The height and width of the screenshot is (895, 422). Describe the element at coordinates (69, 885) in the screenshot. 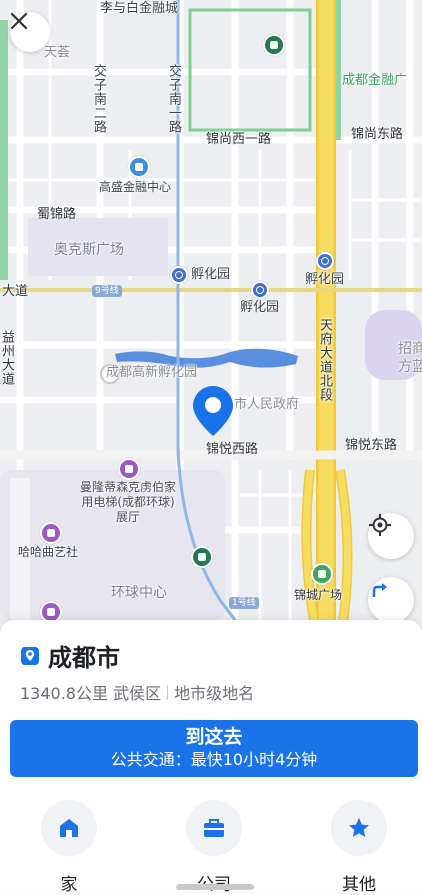

I see `quick-home-label: 家` at that location.